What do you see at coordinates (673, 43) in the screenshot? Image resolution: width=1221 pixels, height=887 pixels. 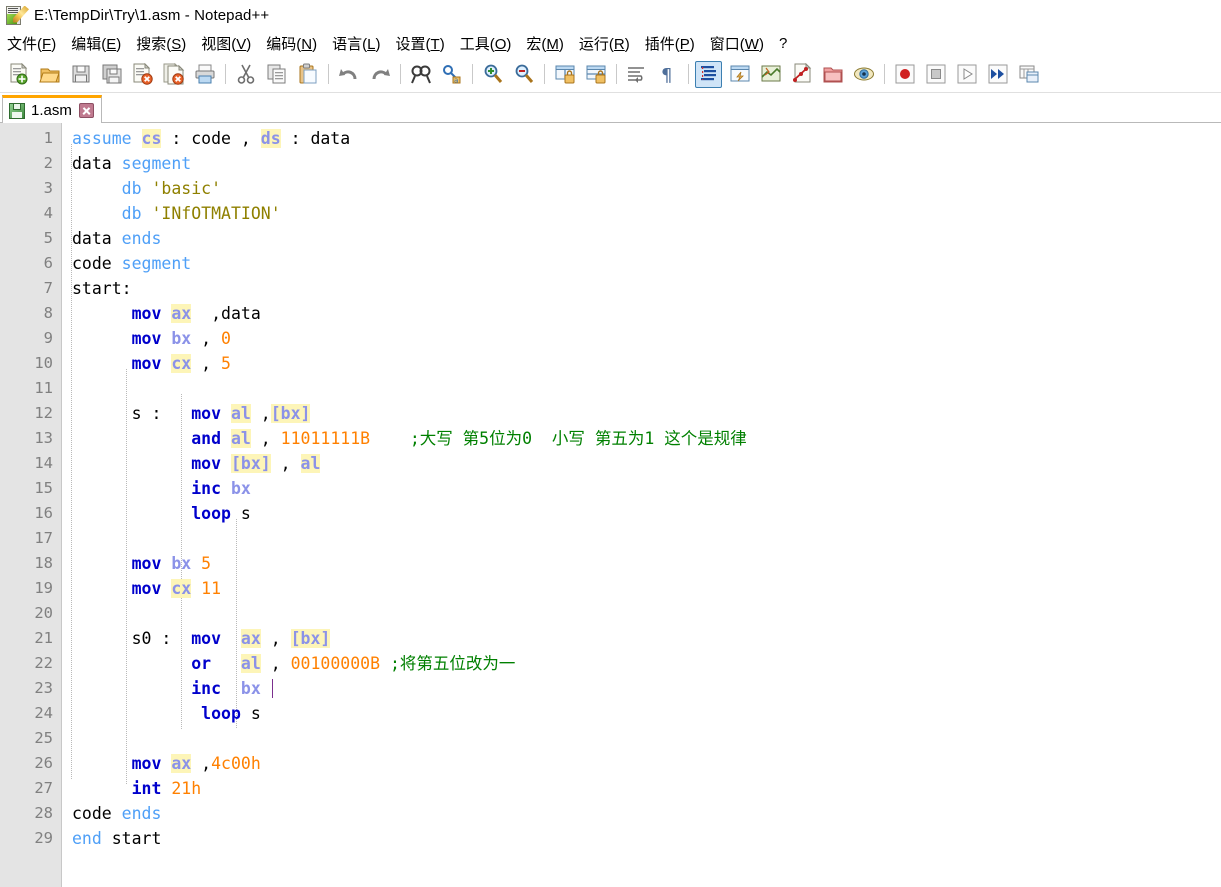 I see `menu-plugins: 插件(P)` at bounding box center [673, 43].